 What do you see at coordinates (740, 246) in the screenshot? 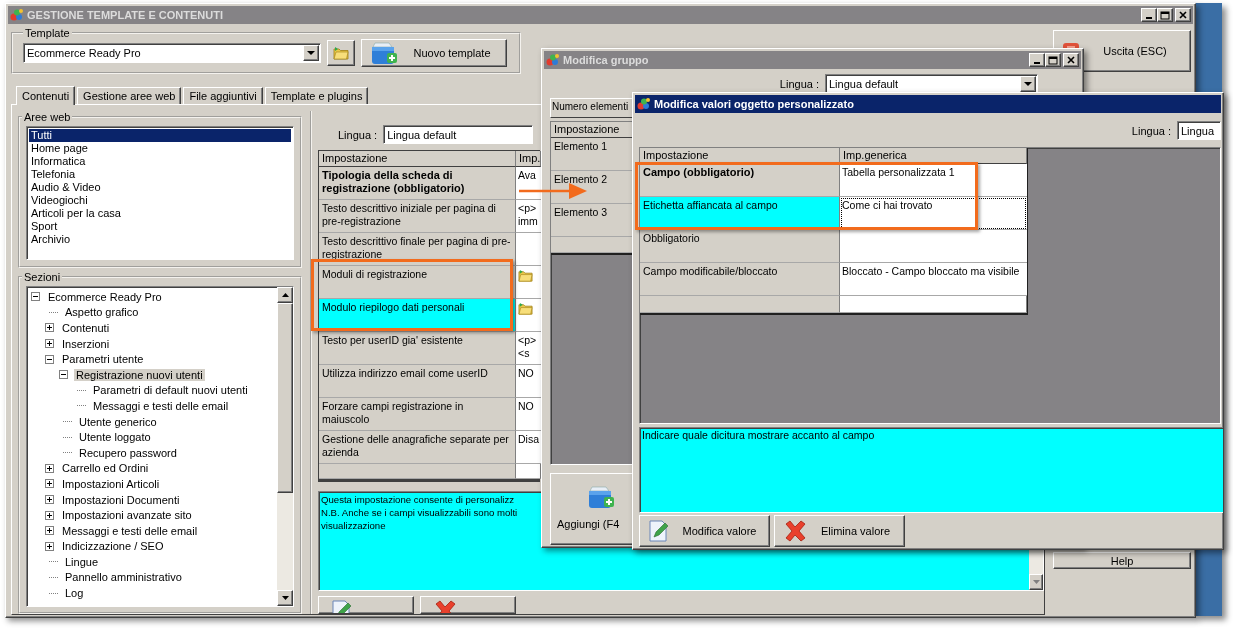
I see `table-cell: Obbligatorio` at bounding box center [740, 246].